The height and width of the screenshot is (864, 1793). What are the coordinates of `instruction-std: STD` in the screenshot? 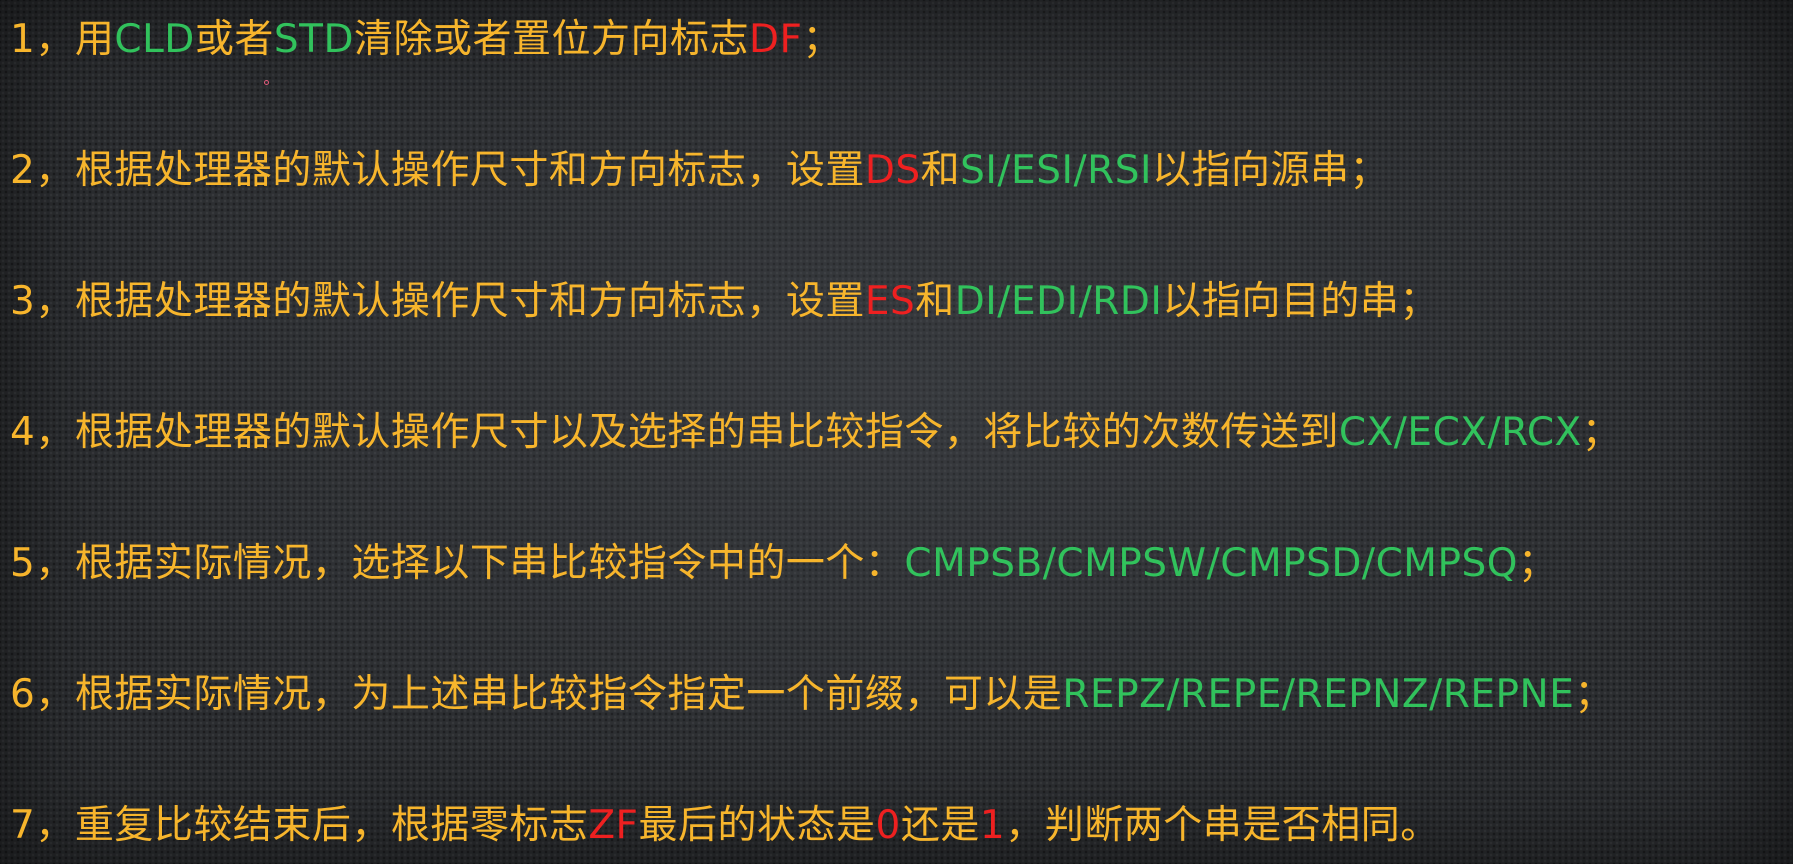 It's located at (313, 39).